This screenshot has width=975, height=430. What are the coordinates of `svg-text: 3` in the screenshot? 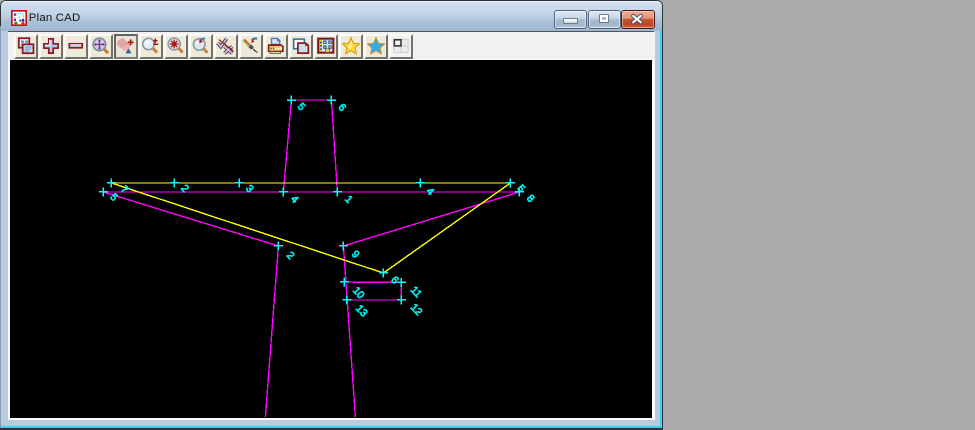 It's located at (249, 189).